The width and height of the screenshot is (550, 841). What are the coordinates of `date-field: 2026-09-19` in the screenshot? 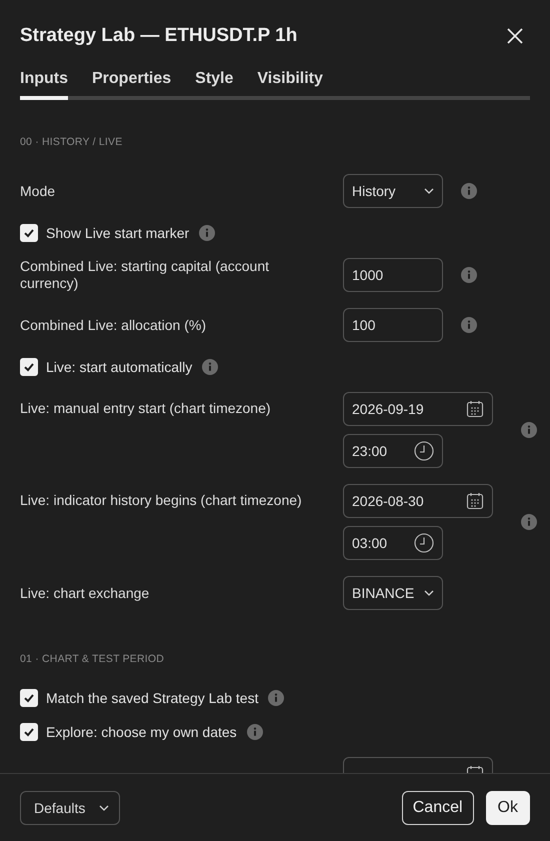 It's located at (418, 409).